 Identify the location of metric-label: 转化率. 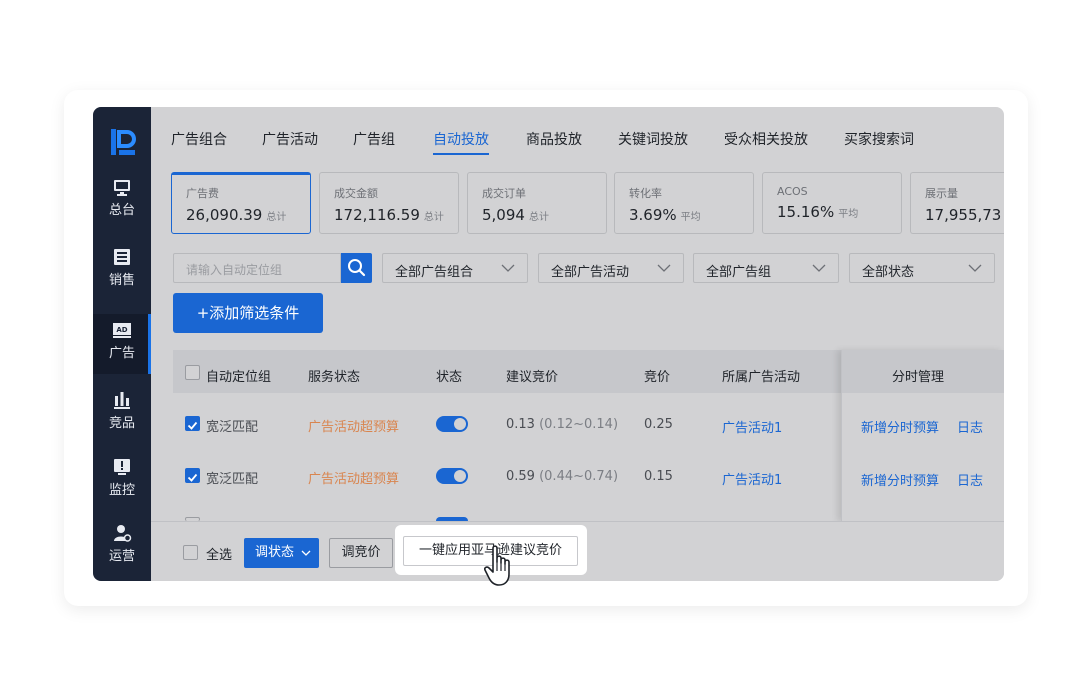
(645, 193).